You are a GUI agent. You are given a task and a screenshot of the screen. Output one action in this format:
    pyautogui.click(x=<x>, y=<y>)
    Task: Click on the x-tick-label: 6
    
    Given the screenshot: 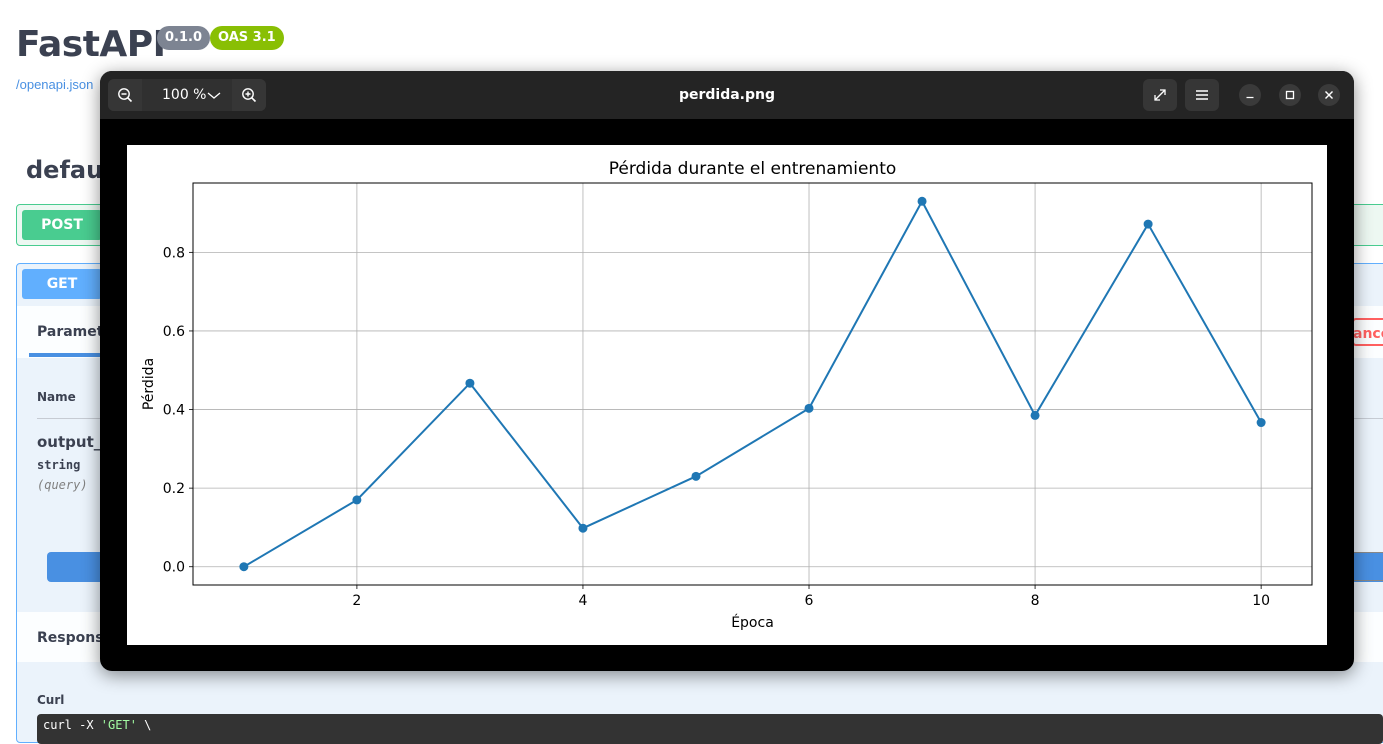 What is the action you would take?
    pyautogui.click(x=809, y=601)
    